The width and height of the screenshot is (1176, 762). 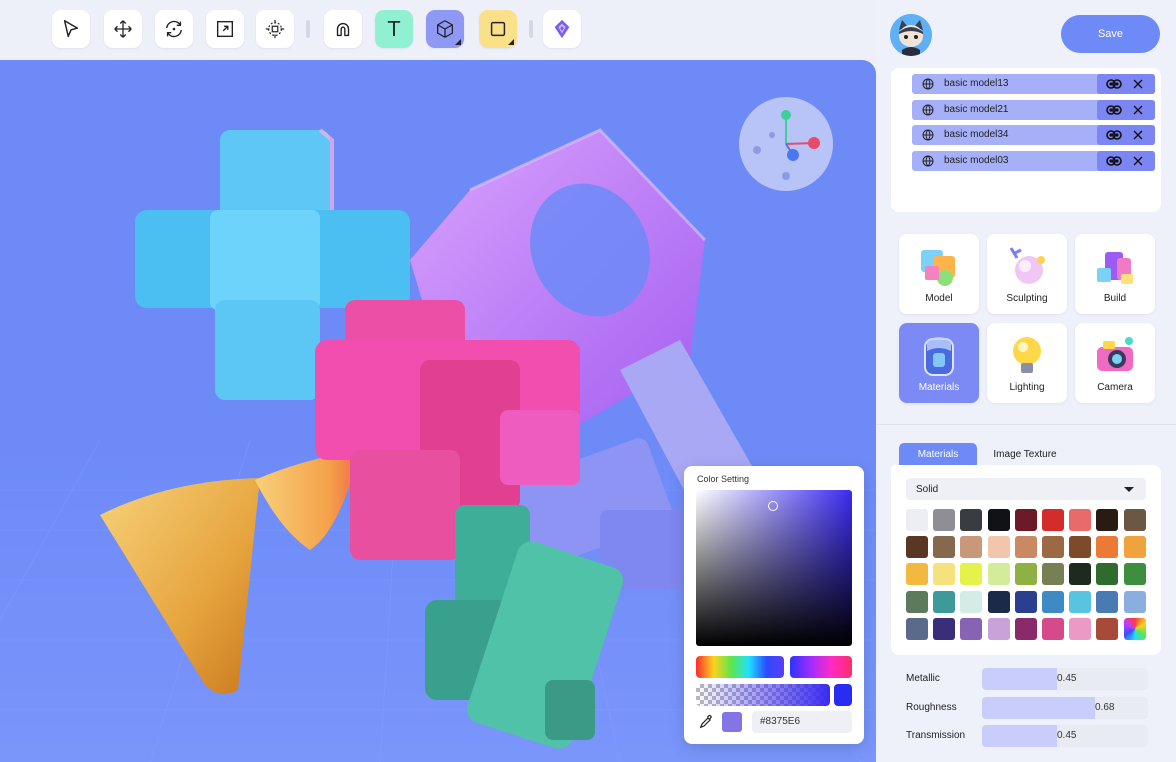 I want to click on hue-slider, so click(x=740, y=667).